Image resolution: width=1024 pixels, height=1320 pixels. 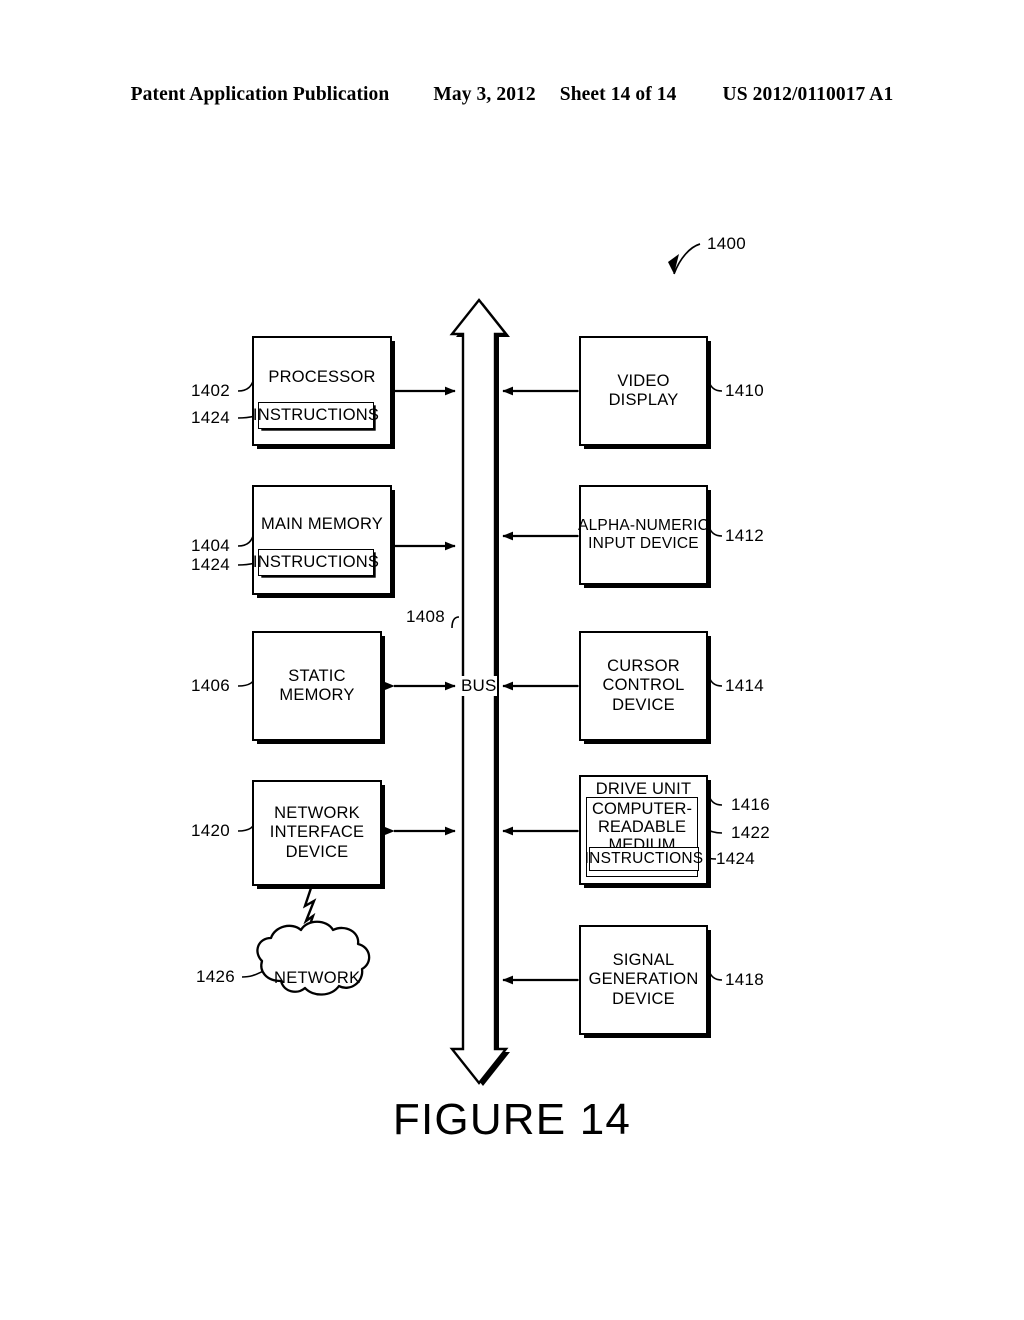 I want to click on ref-1414: 1414, so click(x=745, y=685).